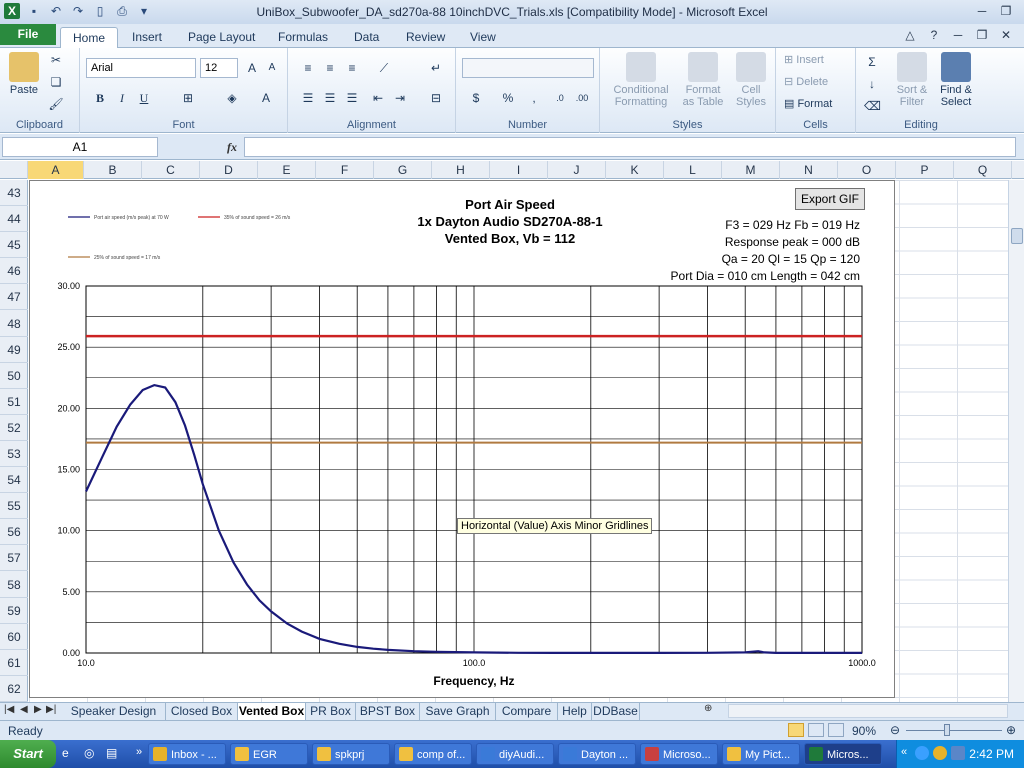  Describe the element at coordinates (14, 506) in the screenshot. I see `row-header-55: 55` at that location.